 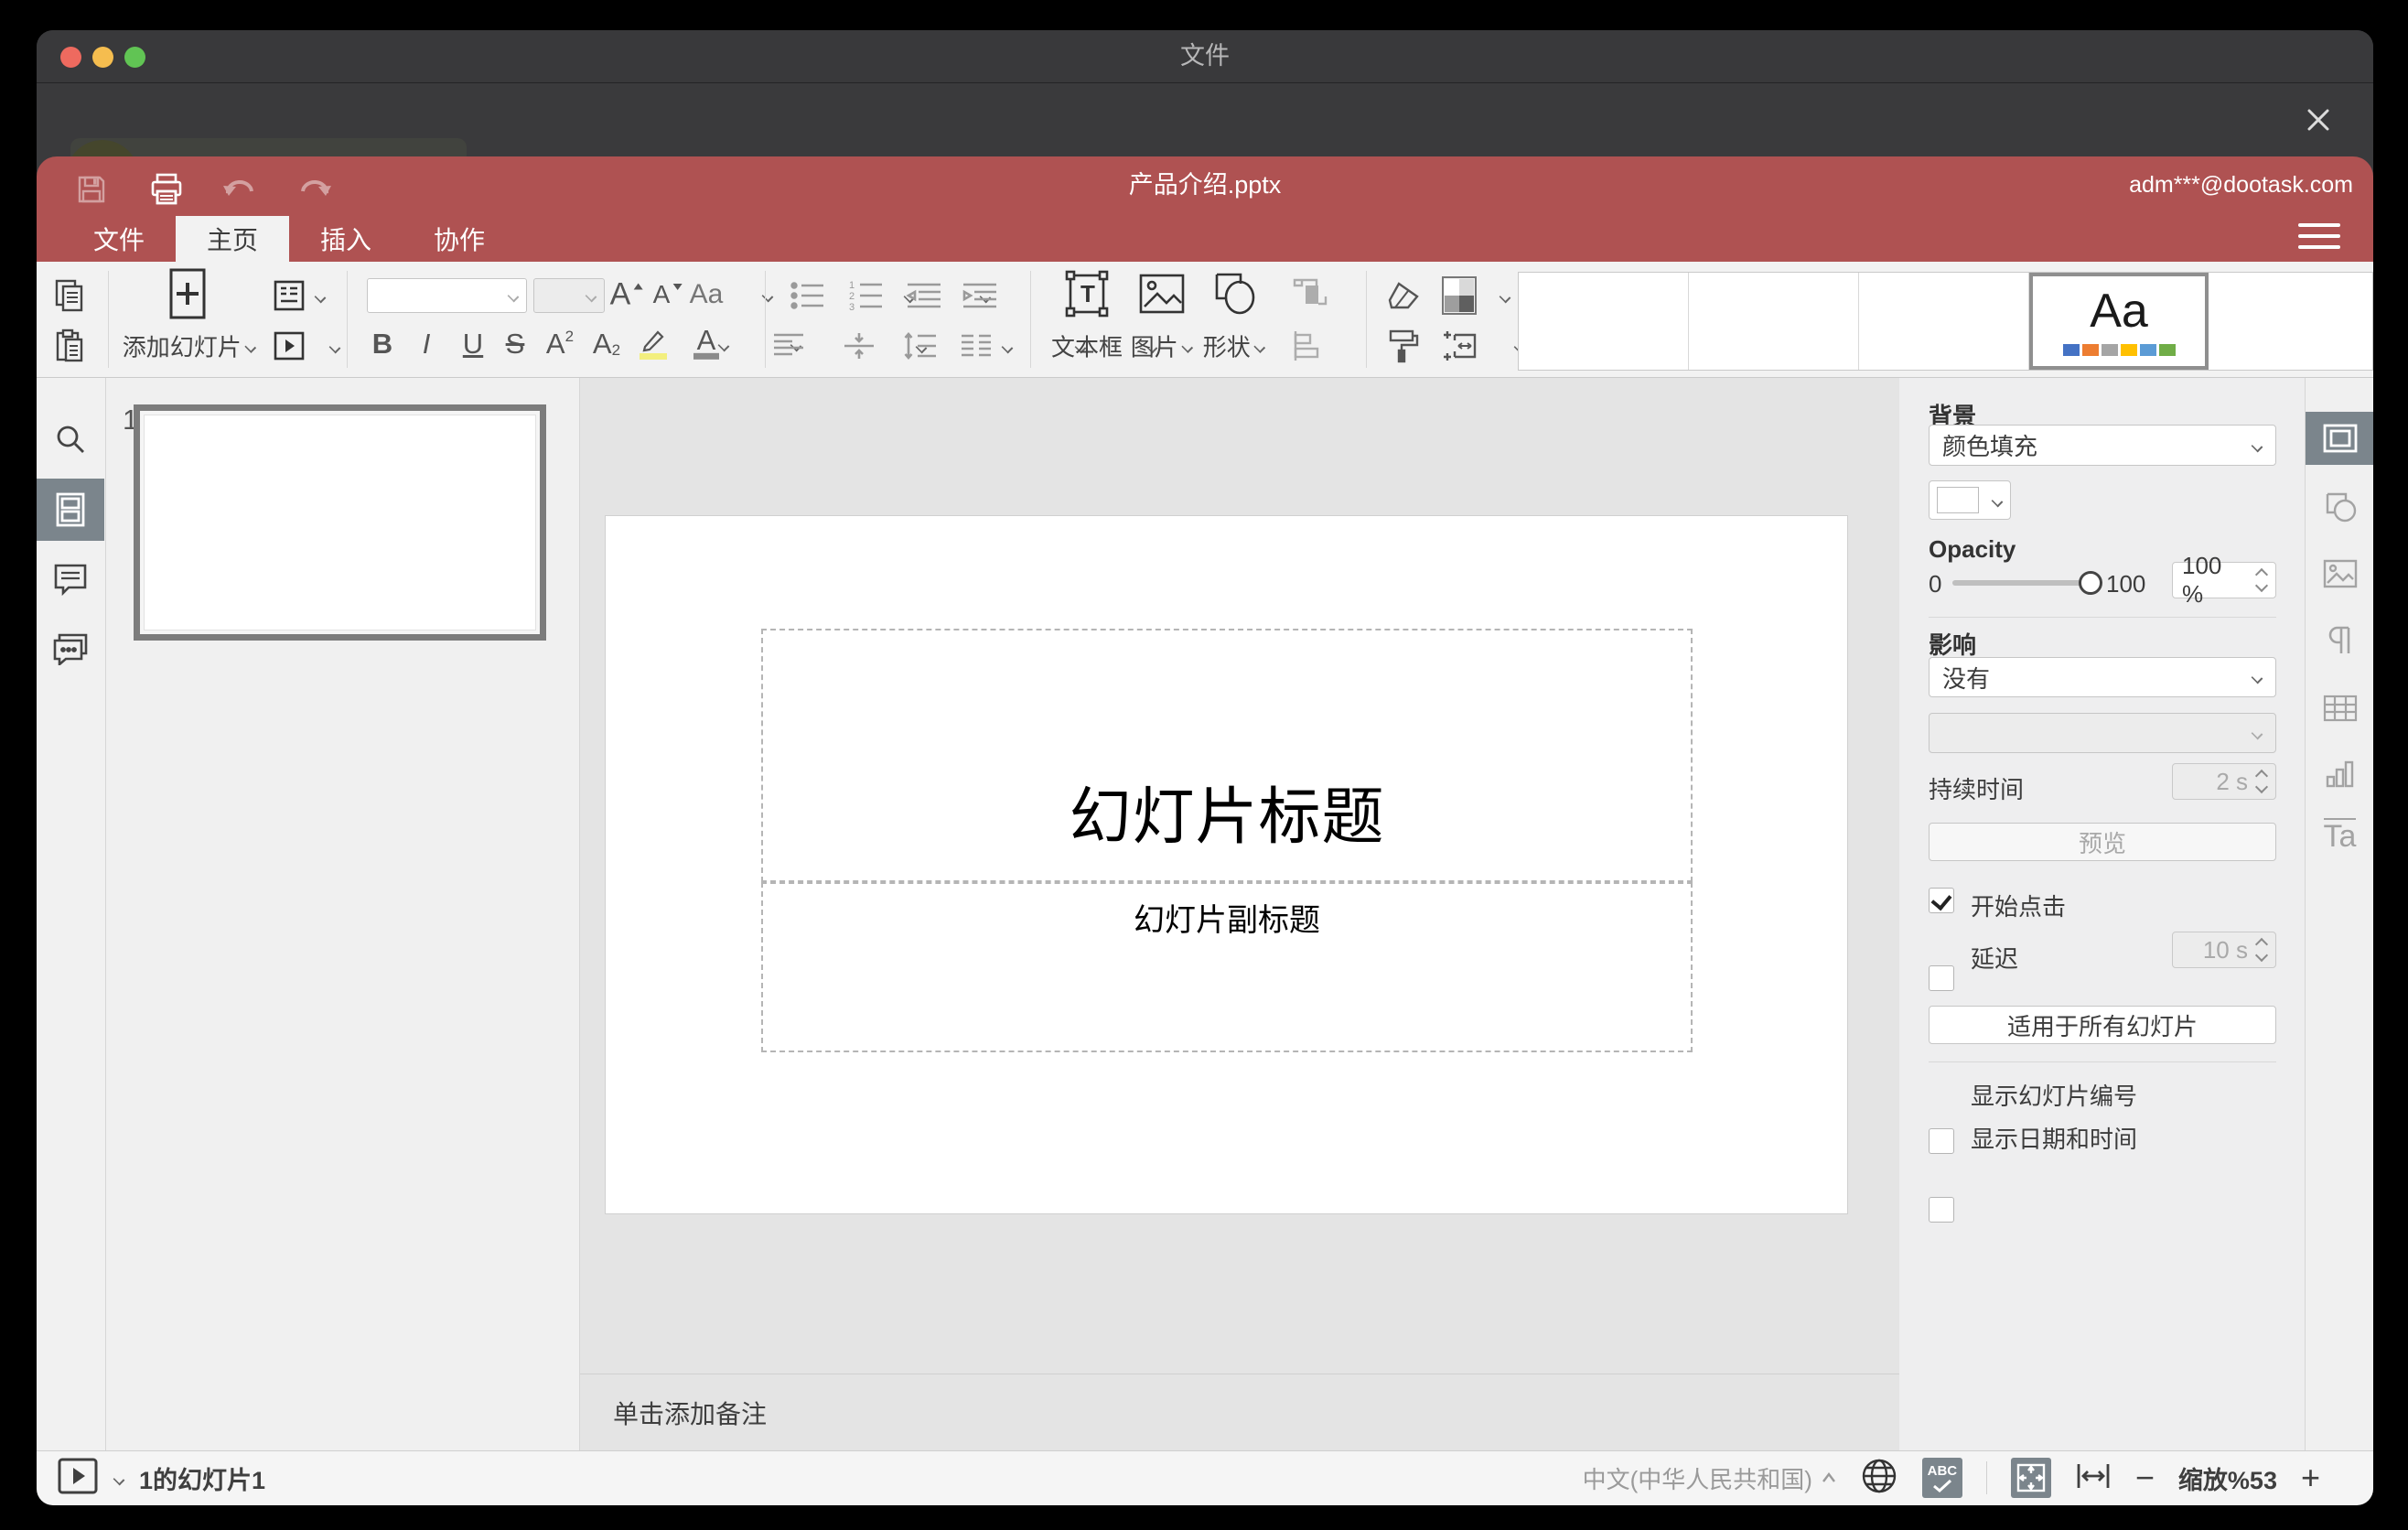 I want to click on notes-area: 单击添加备注, so click(x=1239, y=1412).